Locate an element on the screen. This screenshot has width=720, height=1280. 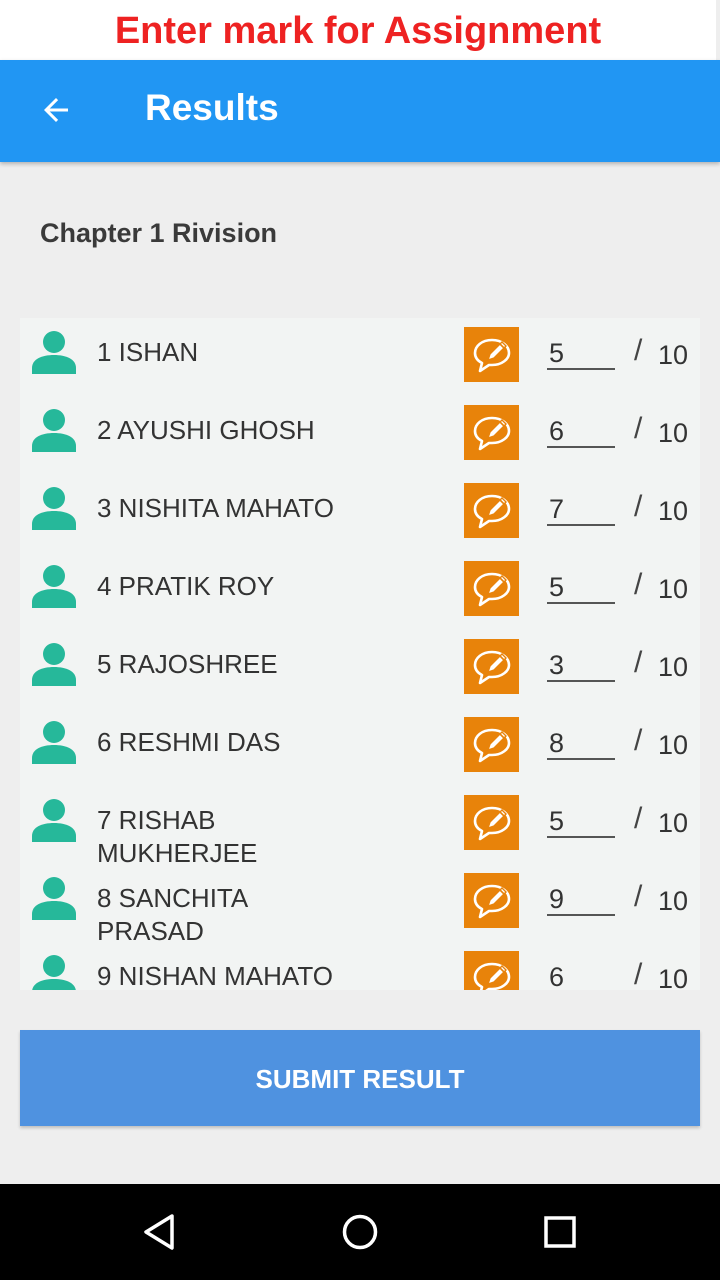
student-row: 4 PRATIK ROY / 10 is located at coordinates (360, 591).